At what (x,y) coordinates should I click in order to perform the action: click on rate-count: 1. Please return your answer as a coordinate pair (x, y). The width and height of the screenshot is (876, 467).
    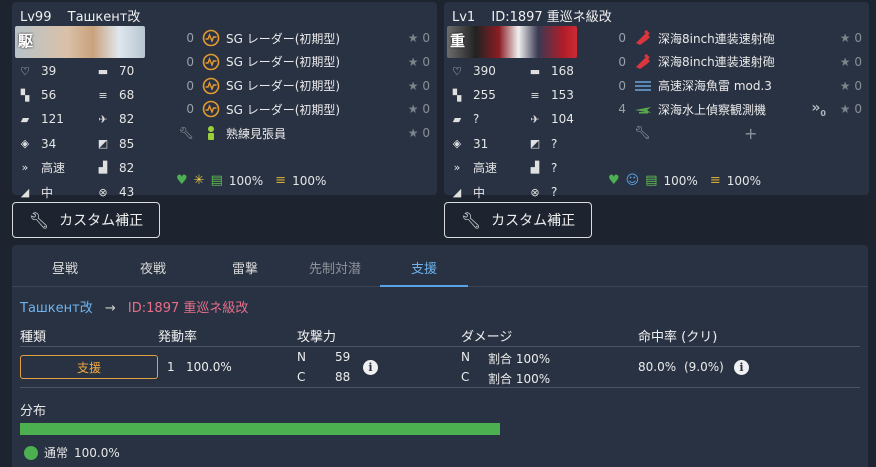
    Looking at the image, I should click on (171, 367).